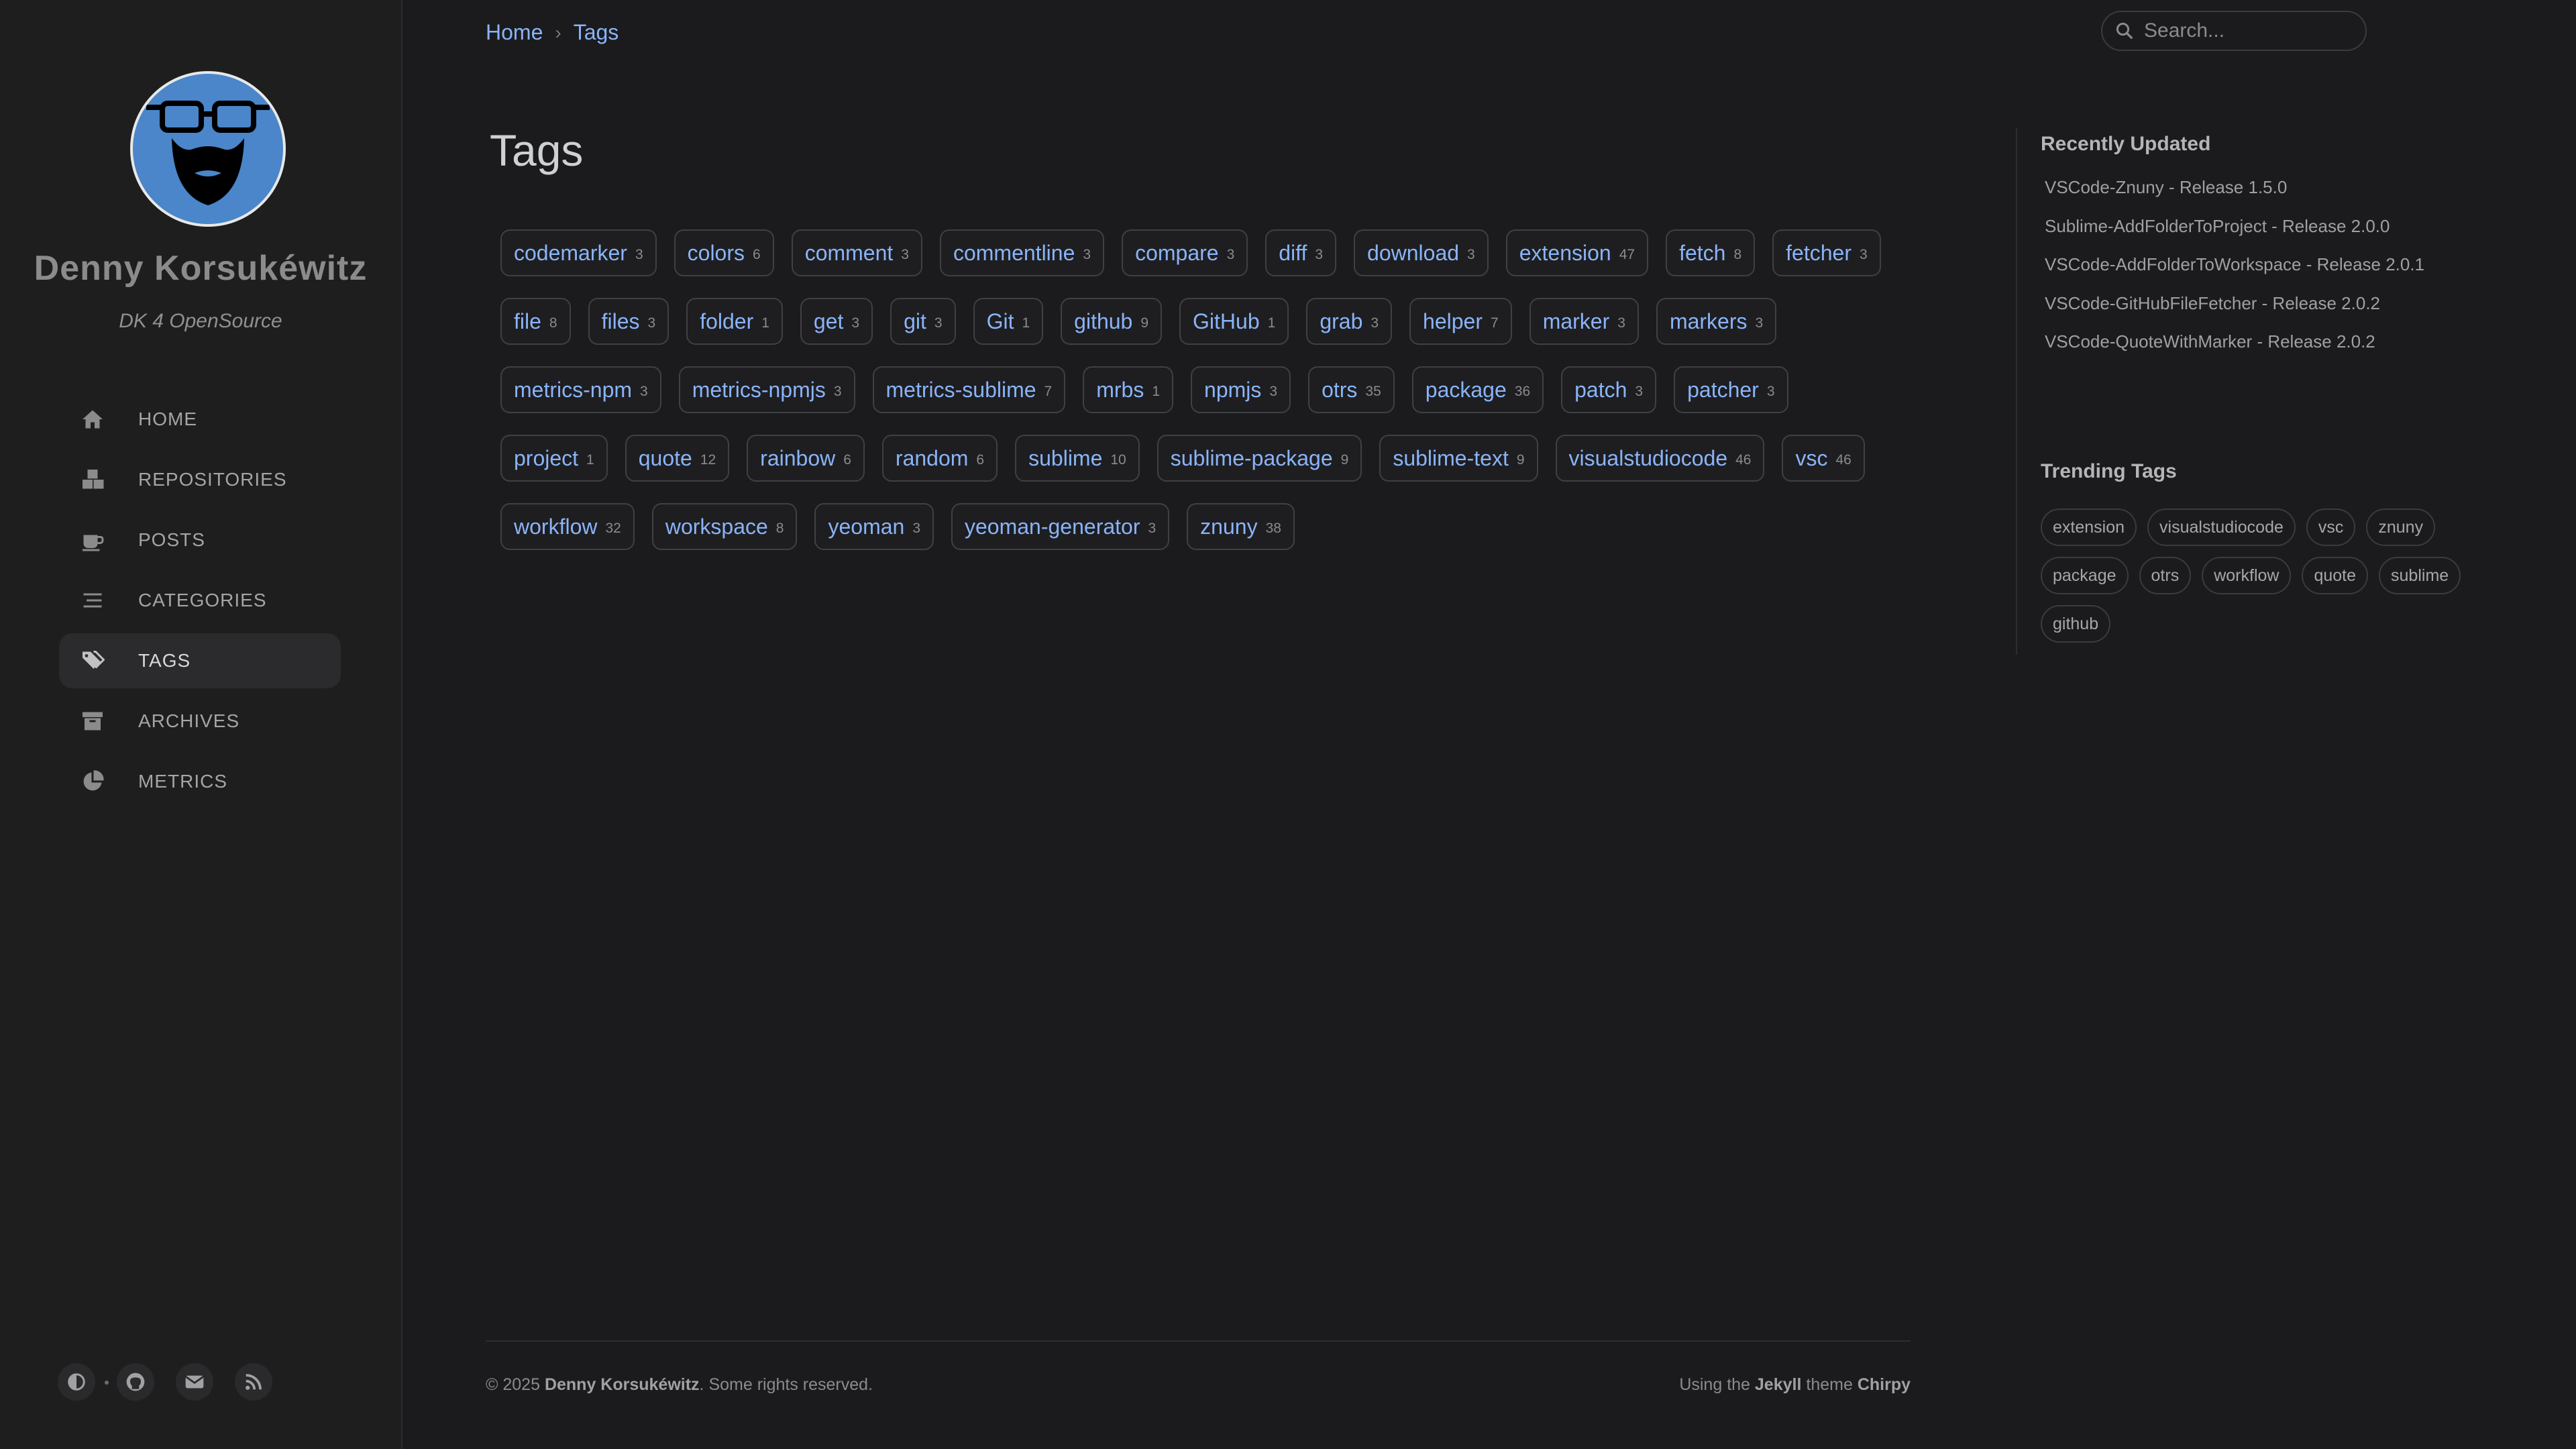 Image resolution: width=2576 pixels, height=1449 pixels. Describe the element at coordinates (628, 321) in the screenshot. I see `tag-link: files 3` at that location.